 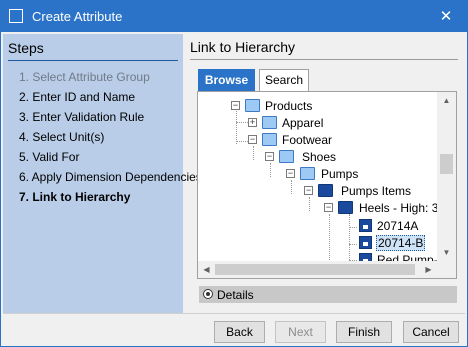 I want to click on vertical-scrollbar: ▲ ▼, so click(x=446, y=176).